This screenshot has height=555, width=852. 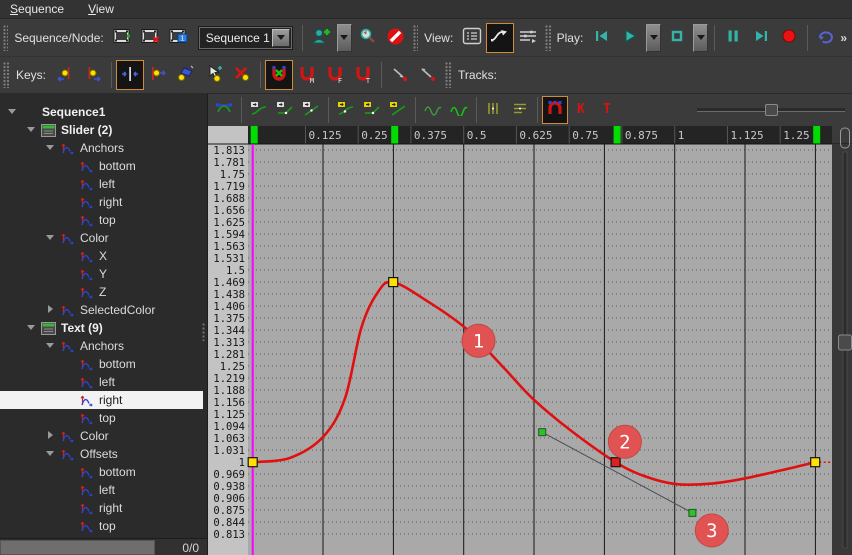 What do you see at coordinates (311, 110) in the screenshot?
I see `linear-tangent-button` at bounding box center [311, 110].